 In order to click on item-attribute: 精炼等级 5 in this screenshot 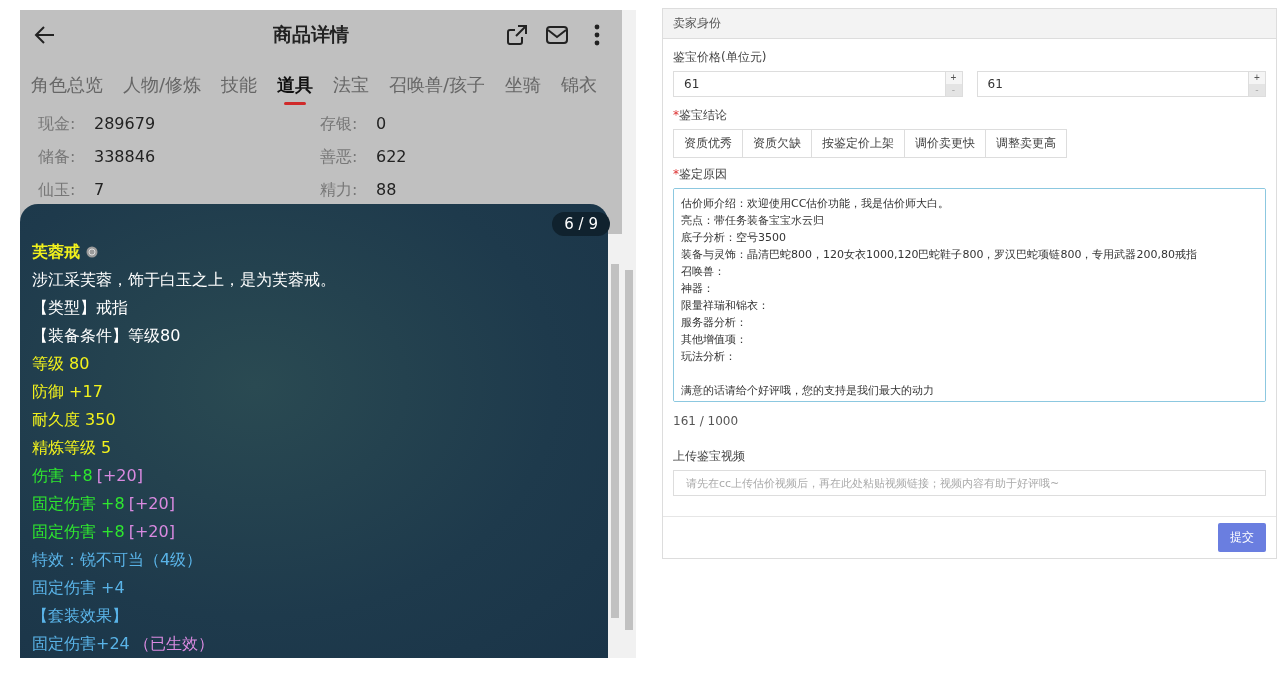, I will do `click(72, 447)`.